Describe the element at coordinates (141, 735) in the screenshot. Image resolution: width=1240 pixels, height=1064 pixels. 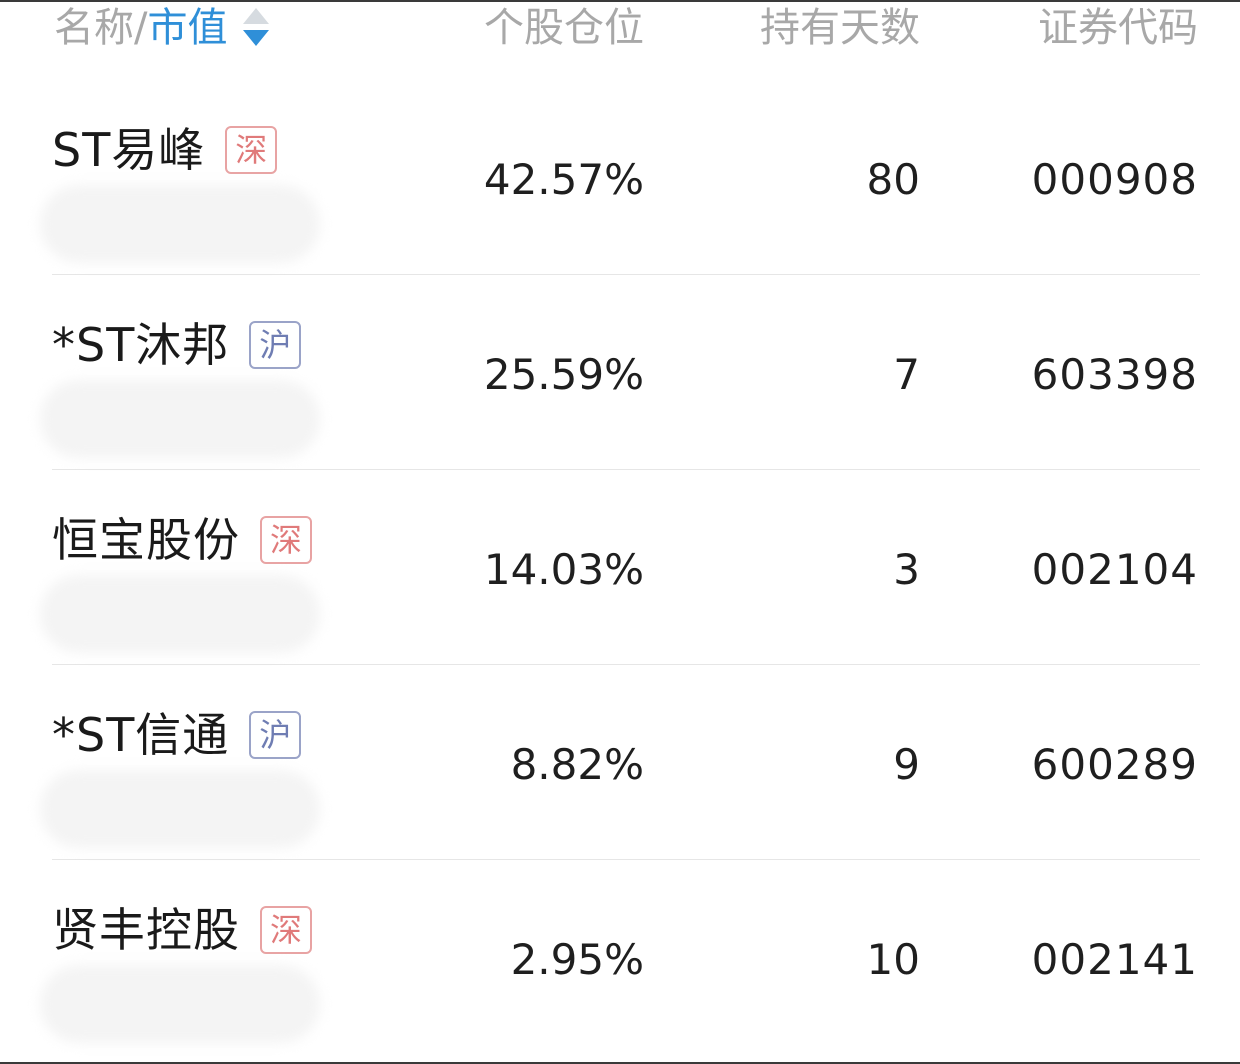
I see `stock-name: *ST信通` at that location.